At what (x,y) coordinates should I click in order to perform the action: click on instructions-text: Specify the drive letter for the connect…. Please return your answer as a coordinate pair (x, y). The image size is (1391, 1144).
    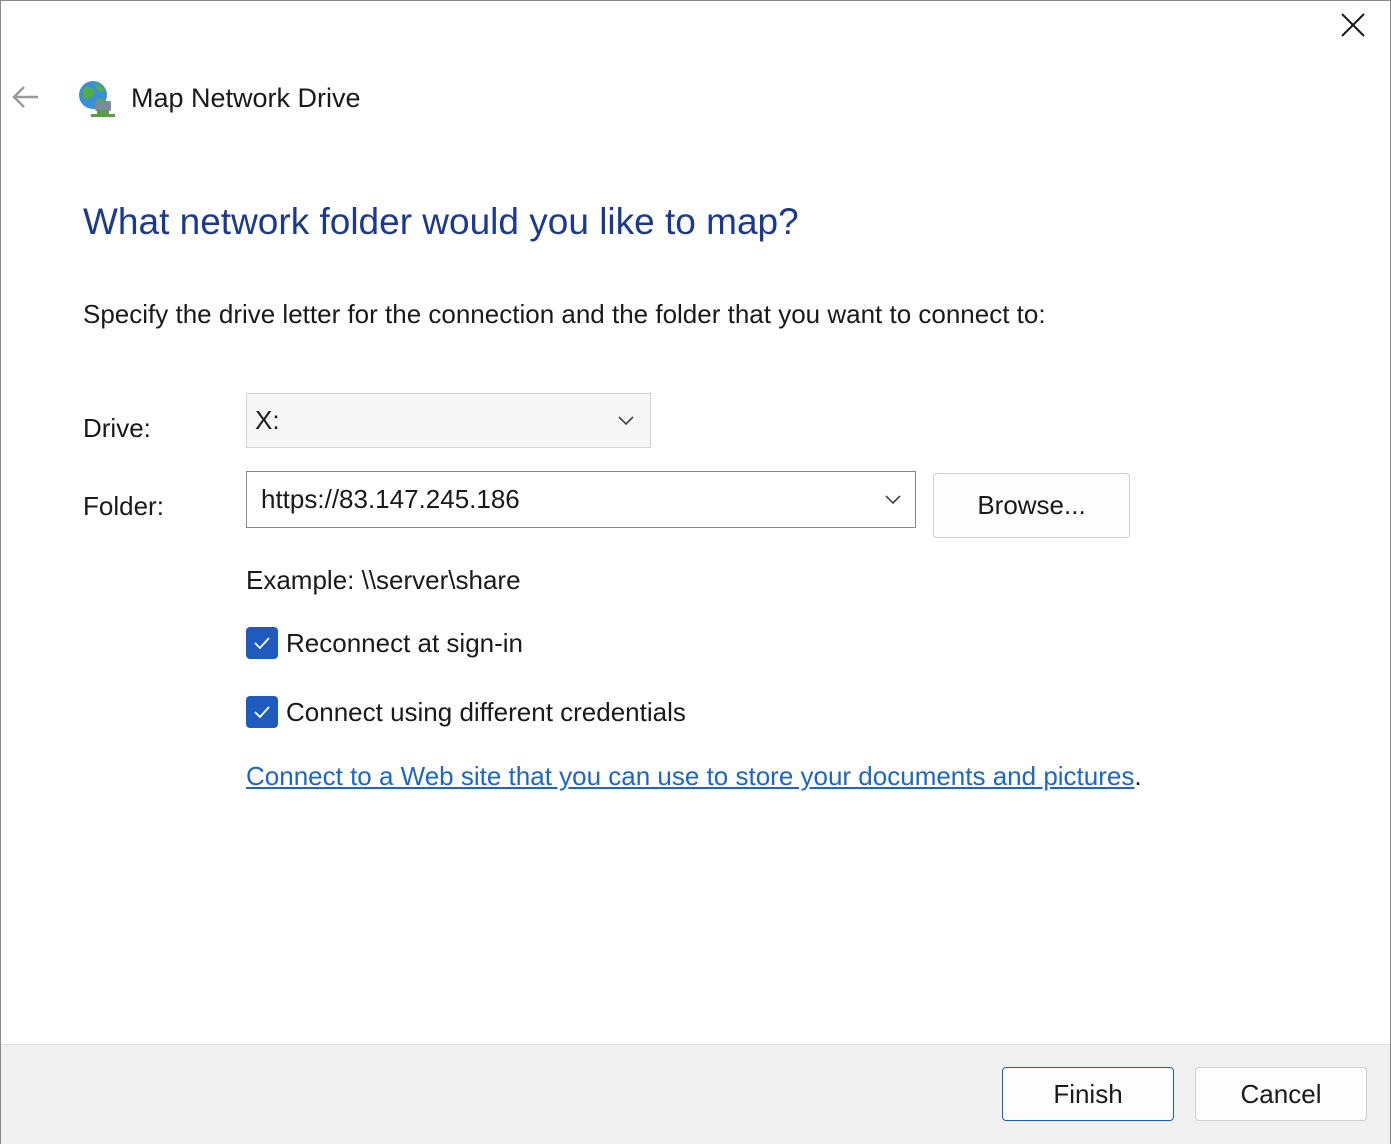
    Looking at the image, I should click on (564, 314).